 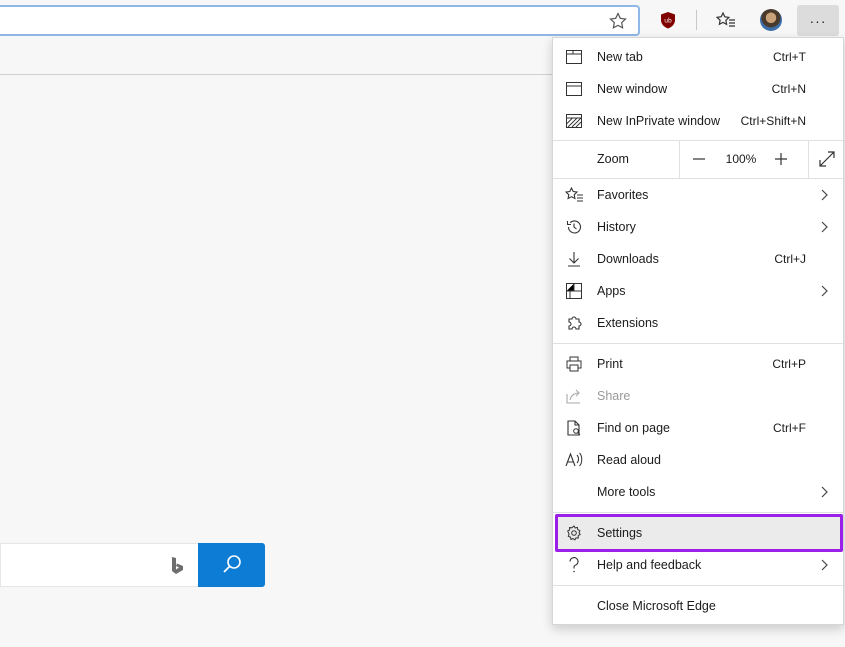 I want to click on address-bar, so click(x=320, y=20).